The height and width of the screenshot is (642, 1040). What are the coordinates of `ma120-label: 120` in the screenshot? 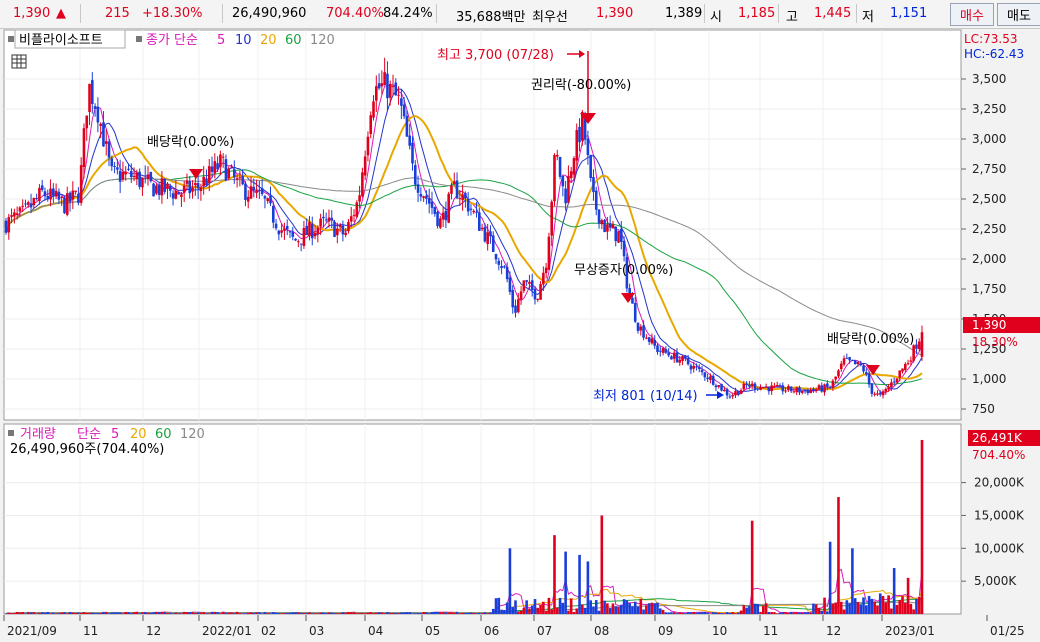 It's located at (322, 40).